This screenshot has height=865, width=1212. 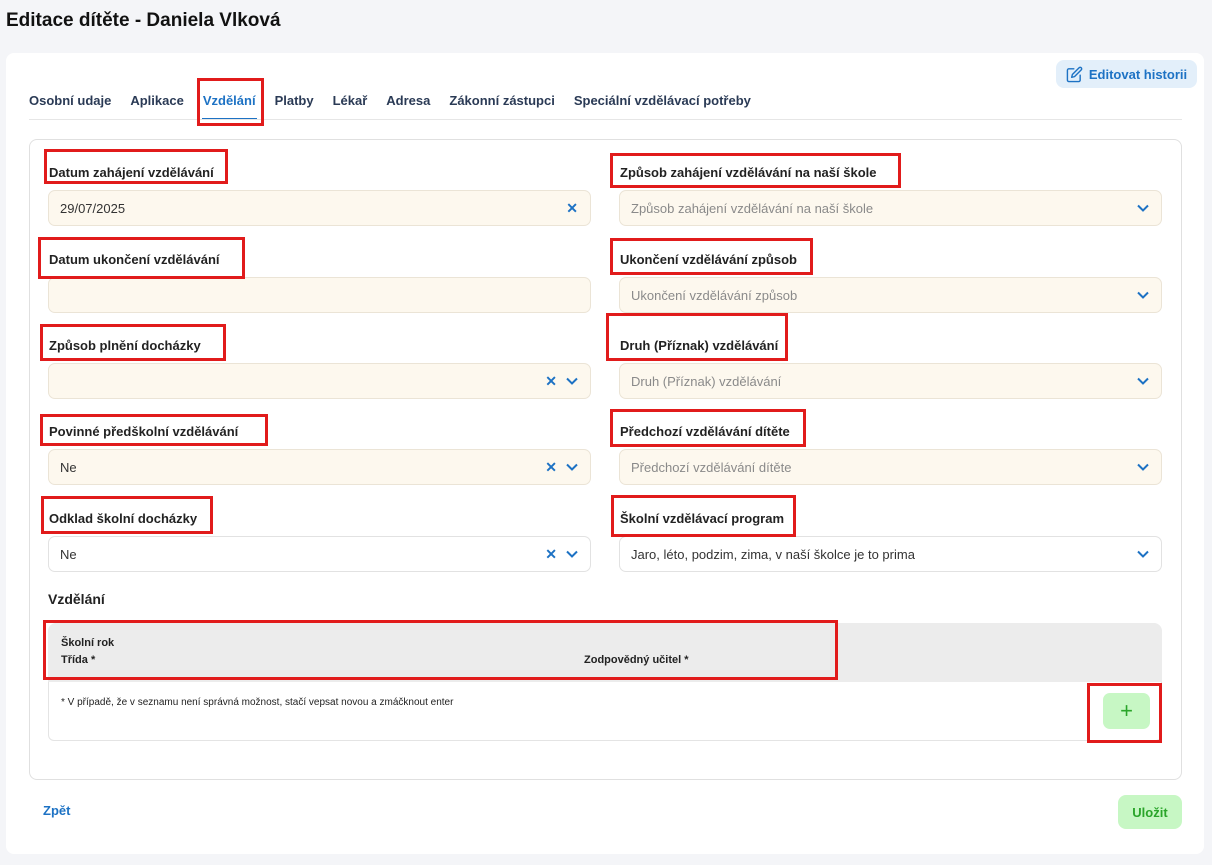 I want to click on start-date-field: 29/07/2025 ✕, so click(x=319, y=208).